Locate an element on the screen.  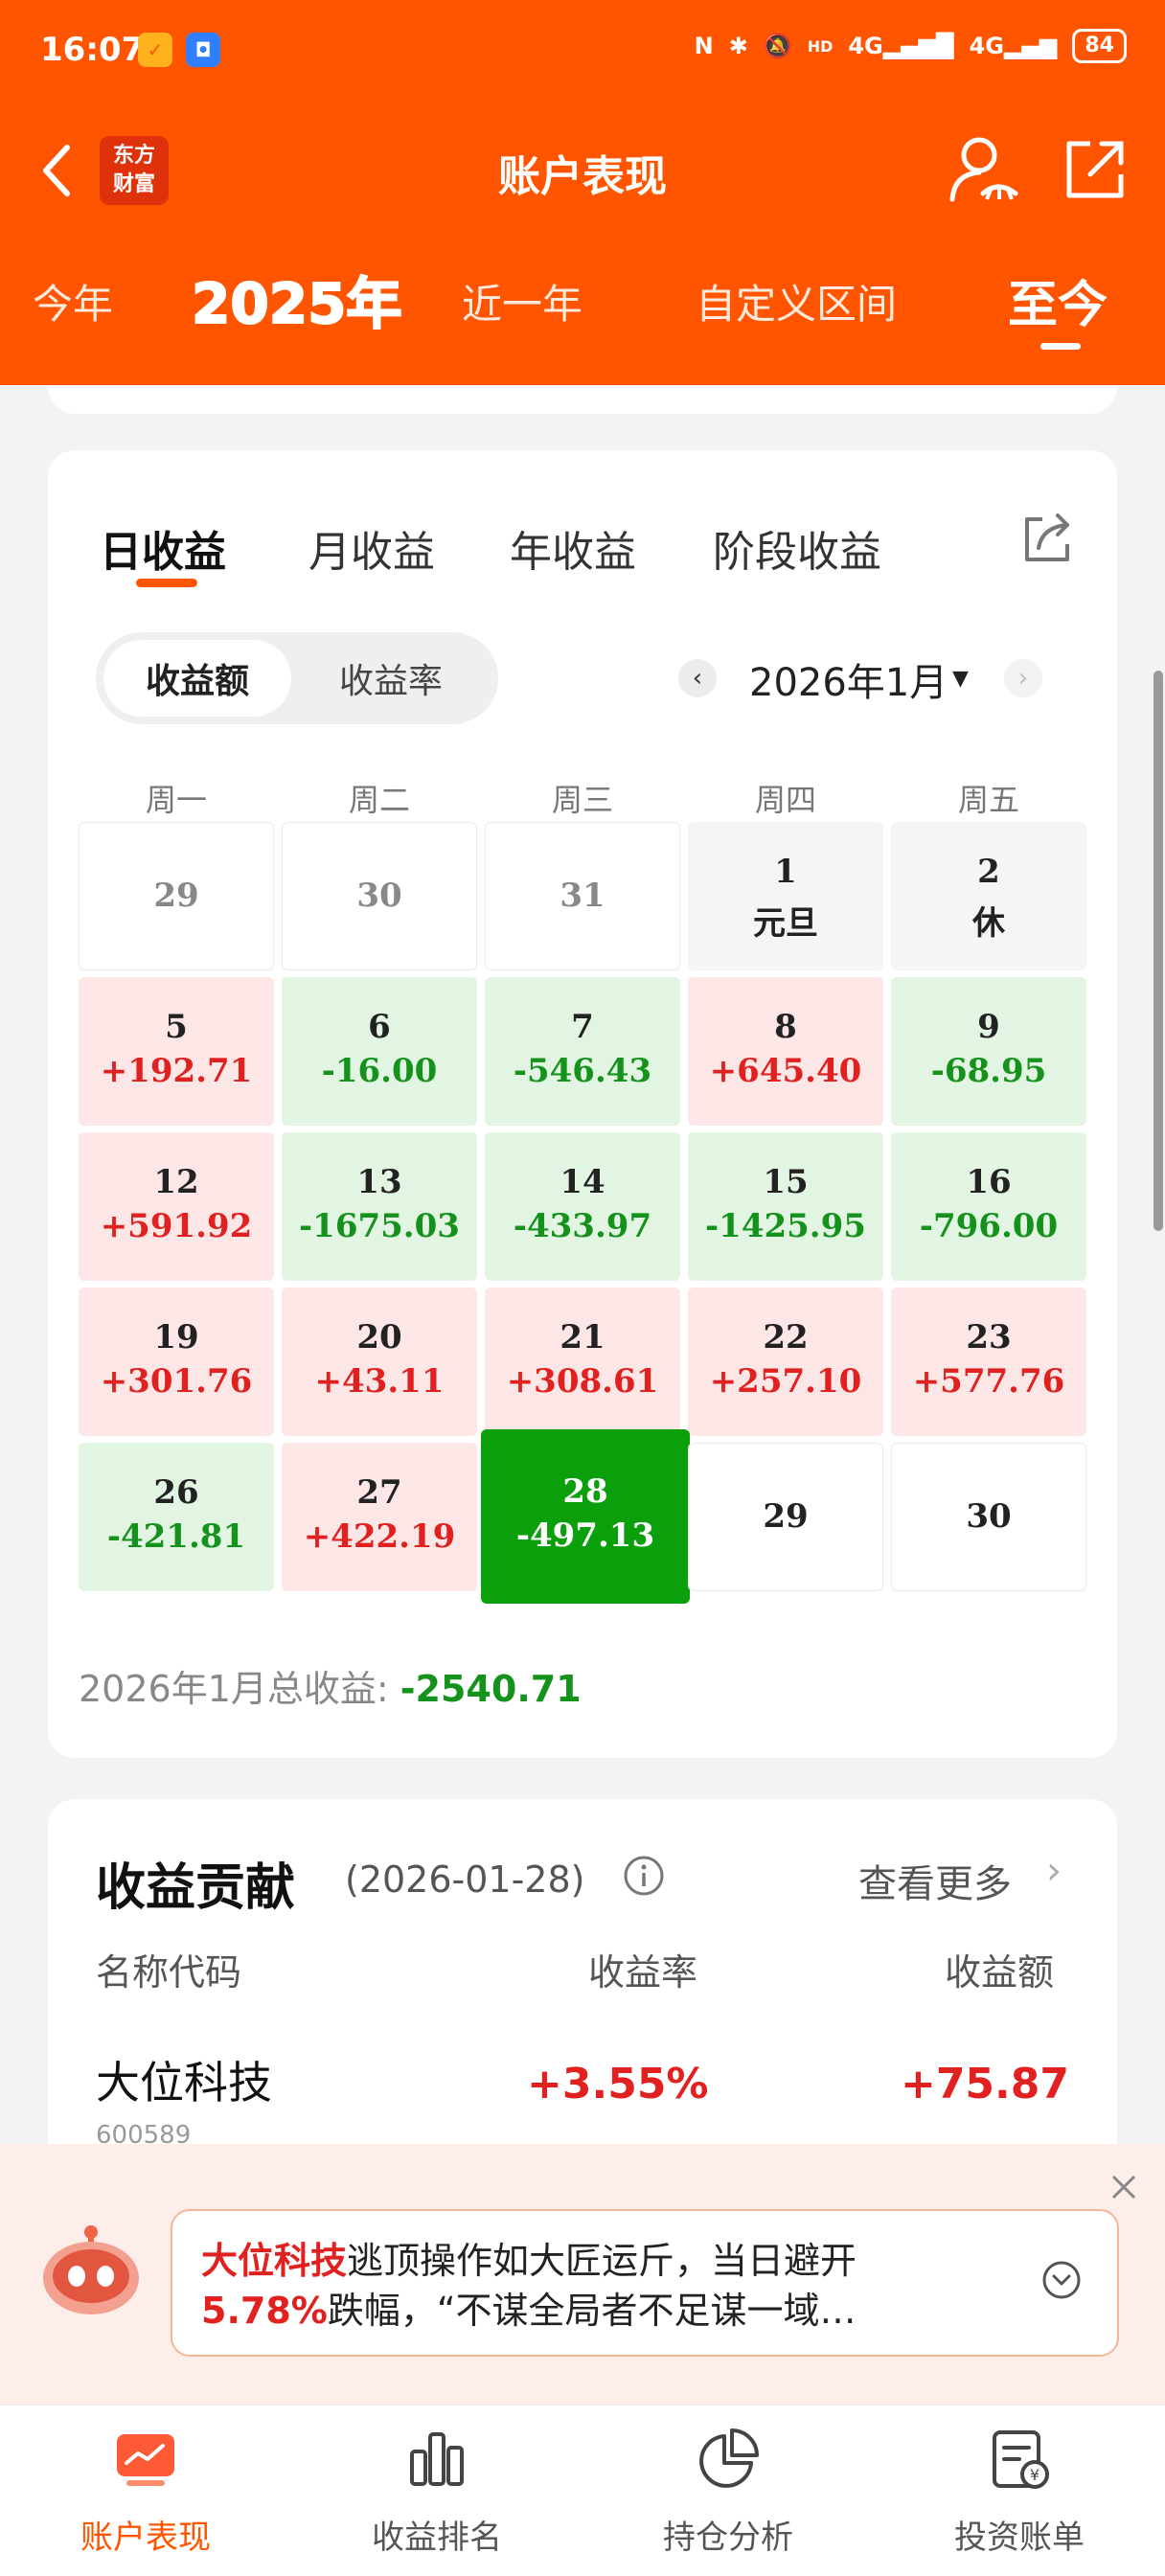
calendar-day-number: 27 is located at coordinates (379, 1492).